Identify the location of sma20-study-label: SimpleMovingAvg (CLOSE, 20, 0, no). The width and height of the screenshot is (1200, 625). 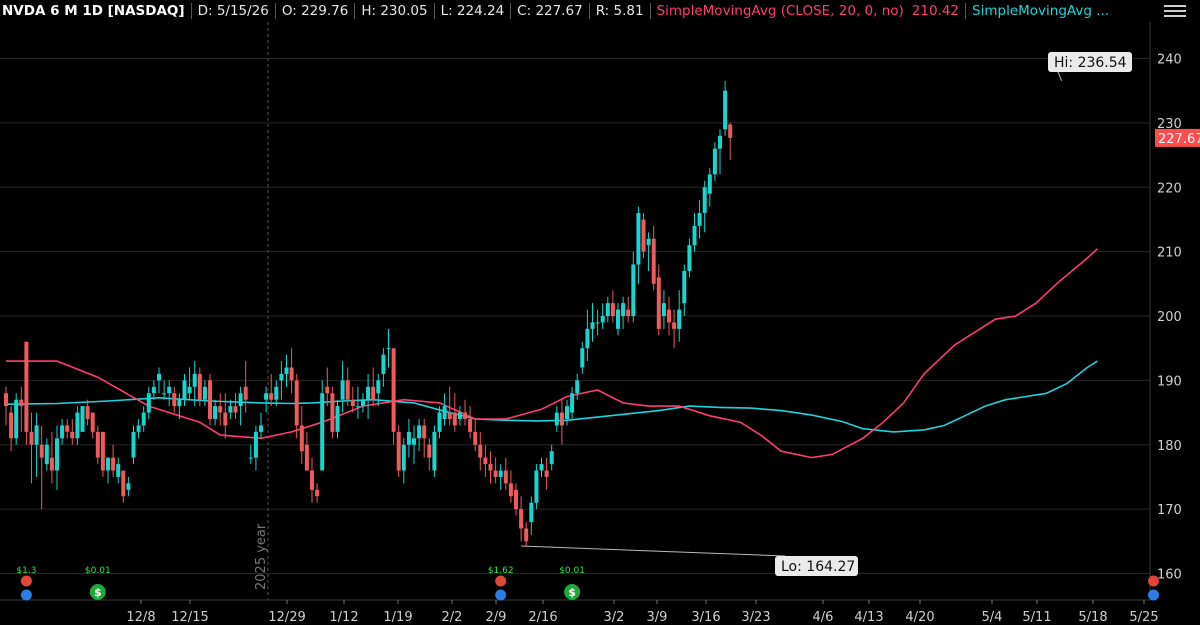
(778, 11).